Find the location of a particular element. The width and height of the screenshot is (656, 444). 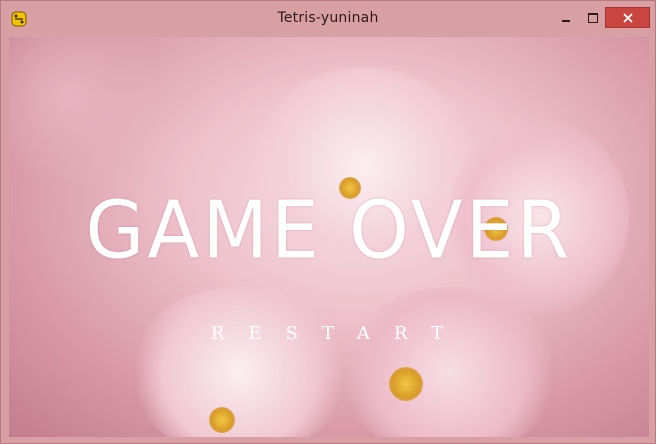

maximize-icon is located at coordinates (592, 17).